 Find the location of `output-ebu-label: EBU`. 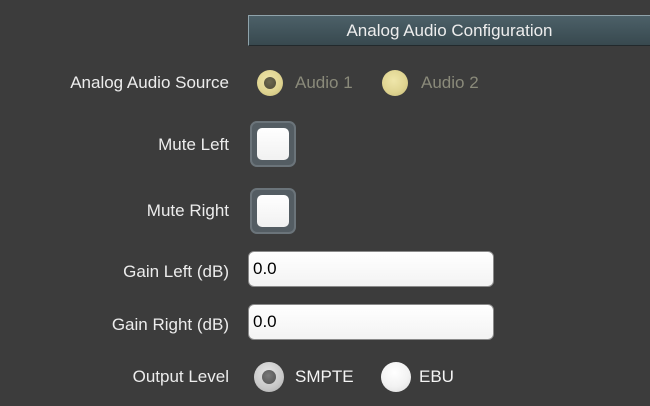

output-ebu-label: EBU is located at coordinates (436, 376).